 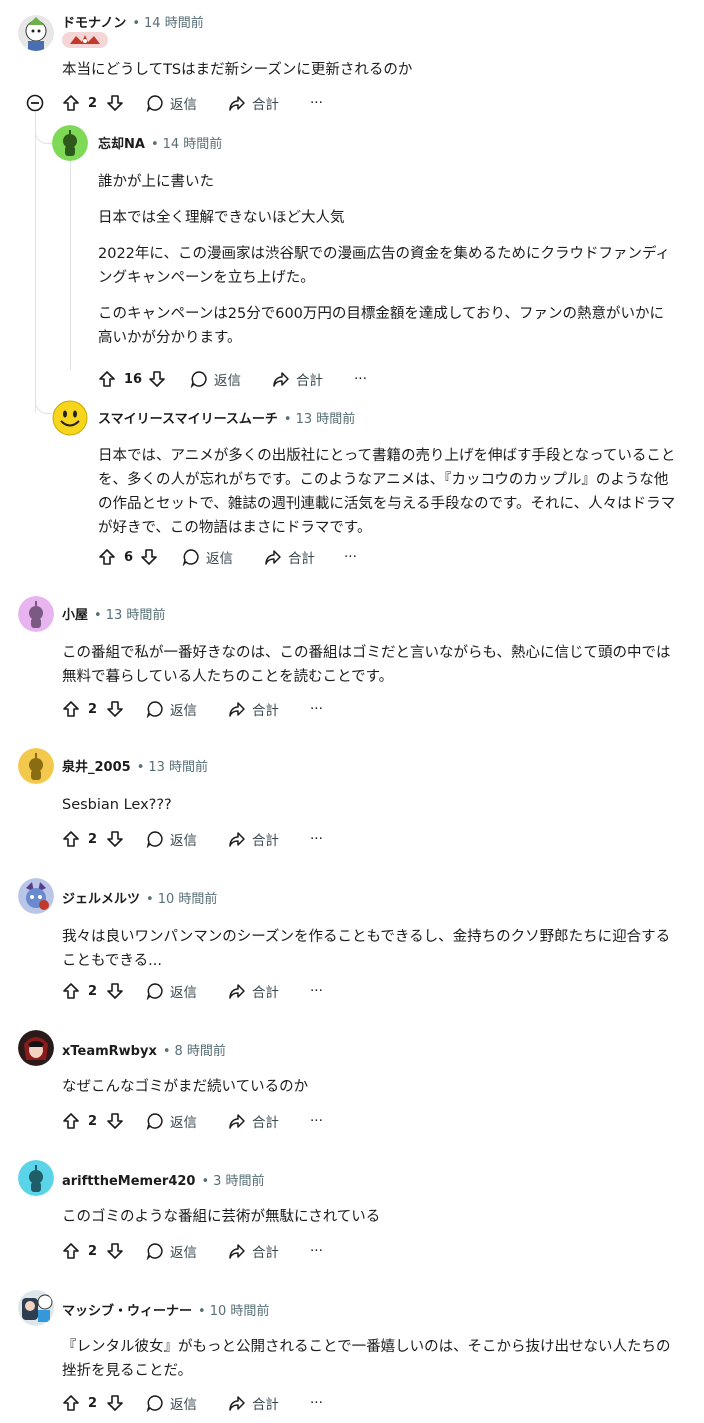 What do you see at coordinates (127, 1311) in the screenshot?
I see `author-name: マッシブ・ウィーナー` at bounding box center [127, 1311].